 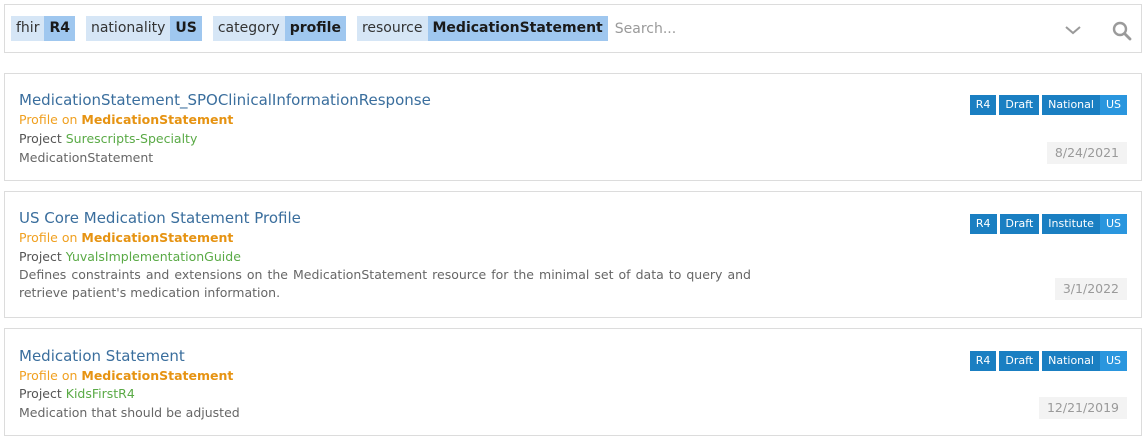 What do you see at coordinates (1122, 31) in the screenshot?
I see `search-icon` at bounding box center [1122, 31].